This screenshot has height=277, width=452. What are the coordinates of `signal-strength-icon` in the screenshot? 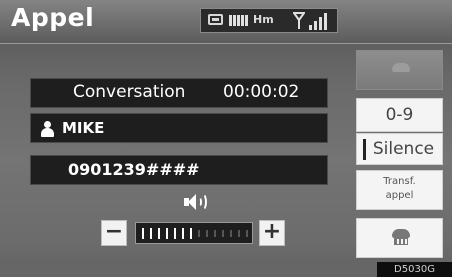 It's located at (320, 21).